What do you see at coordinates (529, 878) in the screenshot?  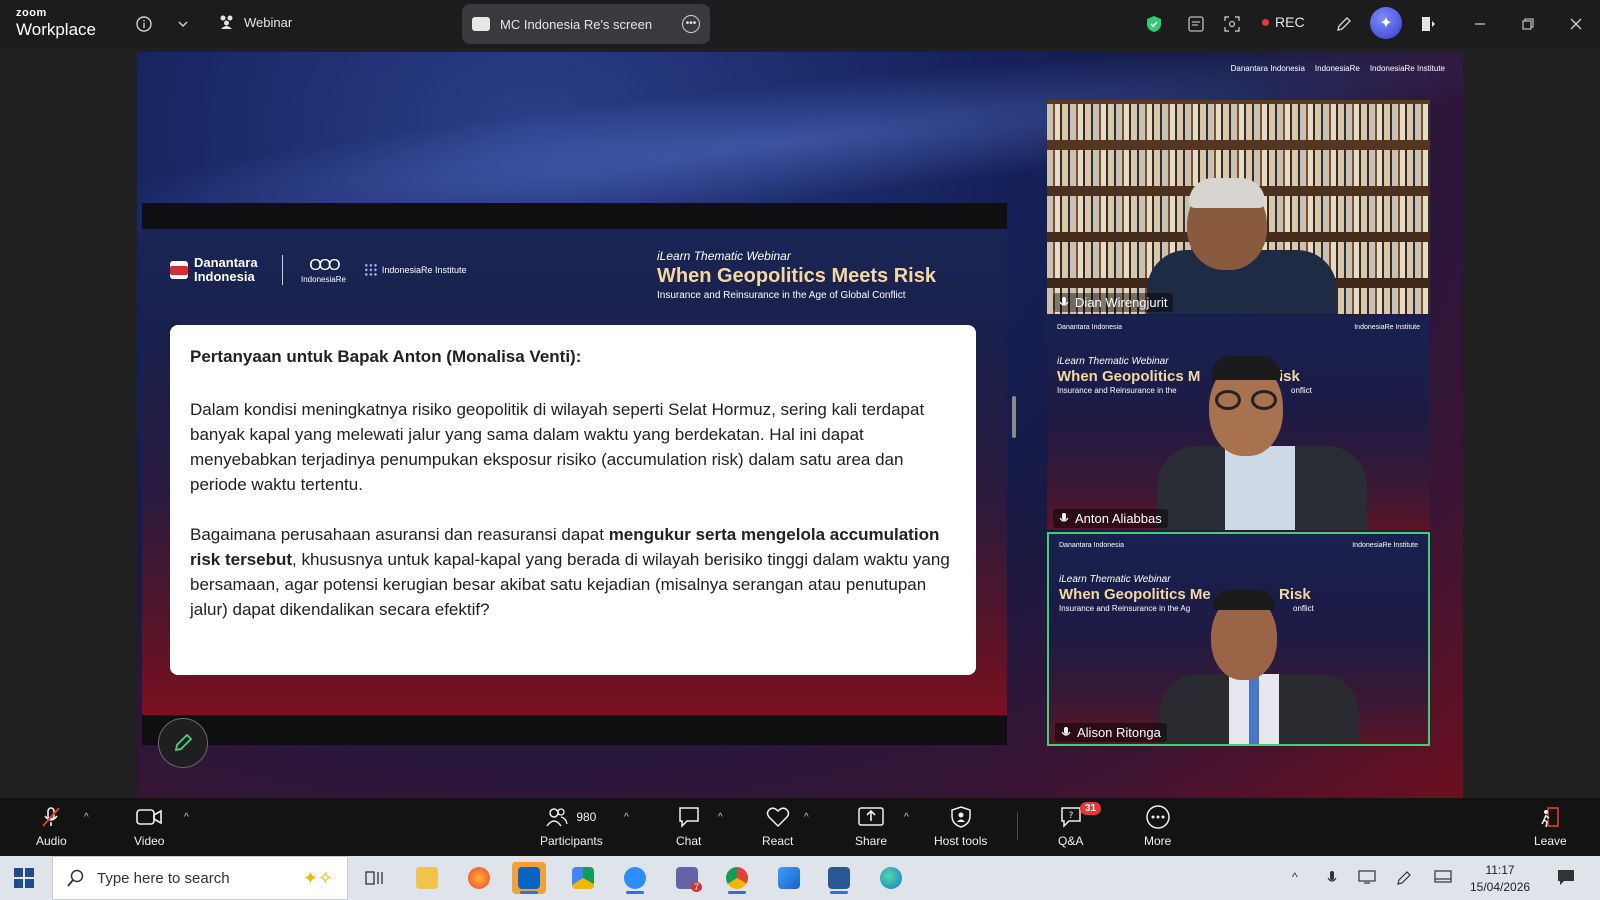 I see `outlook-icon` at bounding box center [529, 878].